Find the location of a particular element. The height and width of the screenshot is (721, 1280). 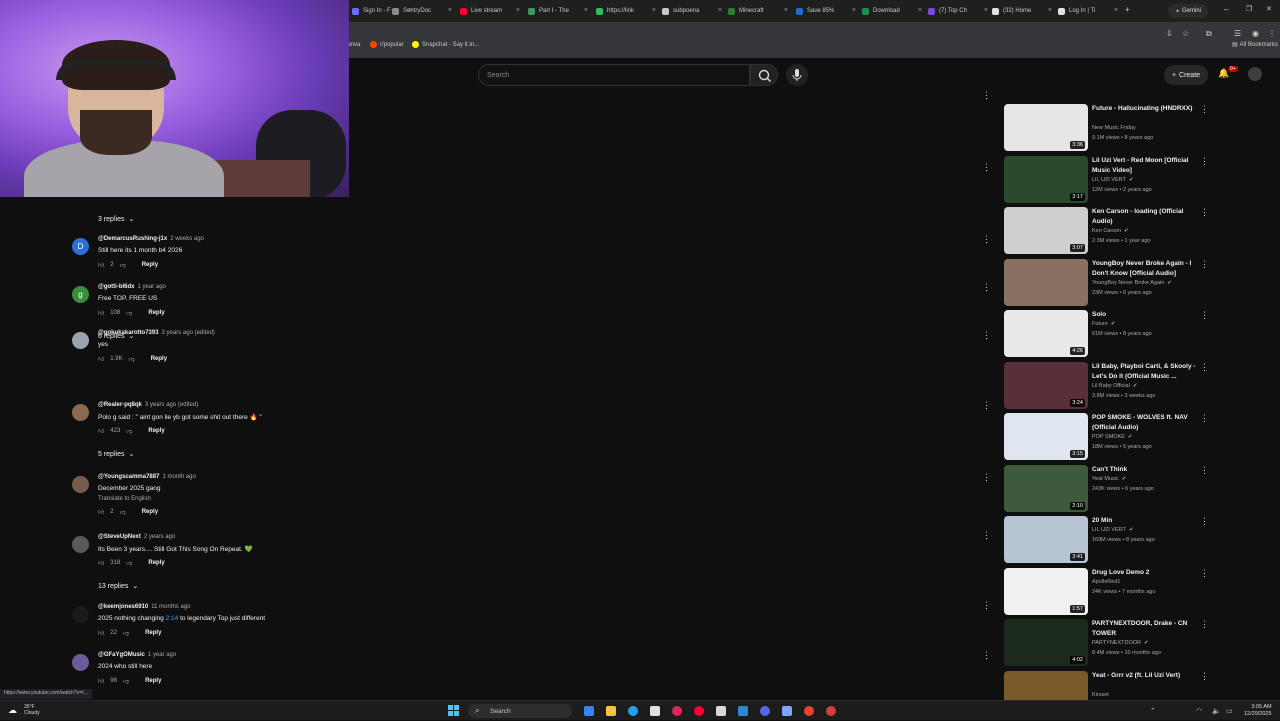

video-thumbnail is located at coordinates (1046, 282).